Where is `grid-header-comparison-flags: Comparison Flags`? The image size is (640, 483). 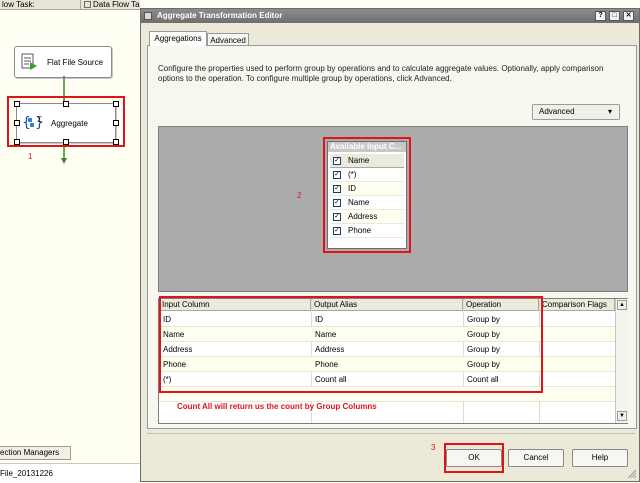
grid-header-comparison-flags: Comparison Flags is located at coordinates (577, 305).